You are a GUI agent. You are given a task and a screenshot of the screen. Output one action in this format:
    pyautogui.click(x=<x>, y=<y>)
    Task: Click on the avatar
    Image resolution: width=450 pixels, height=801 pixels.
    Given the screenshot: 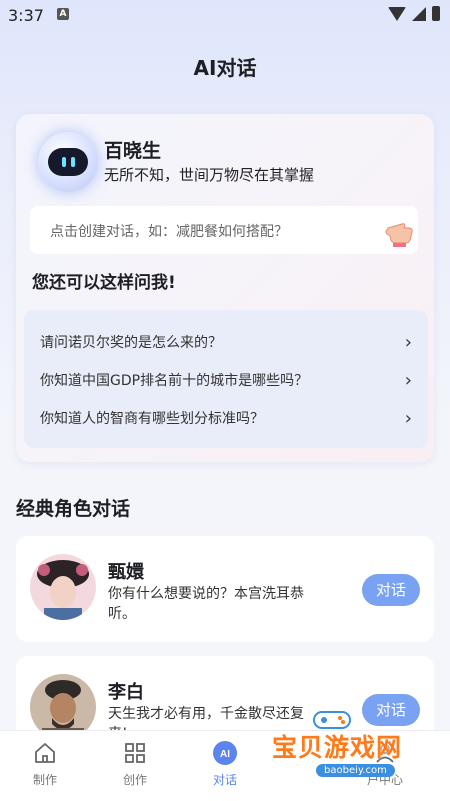 What is the action you would take?
    pyautogui.click(x=63, y=587)
    